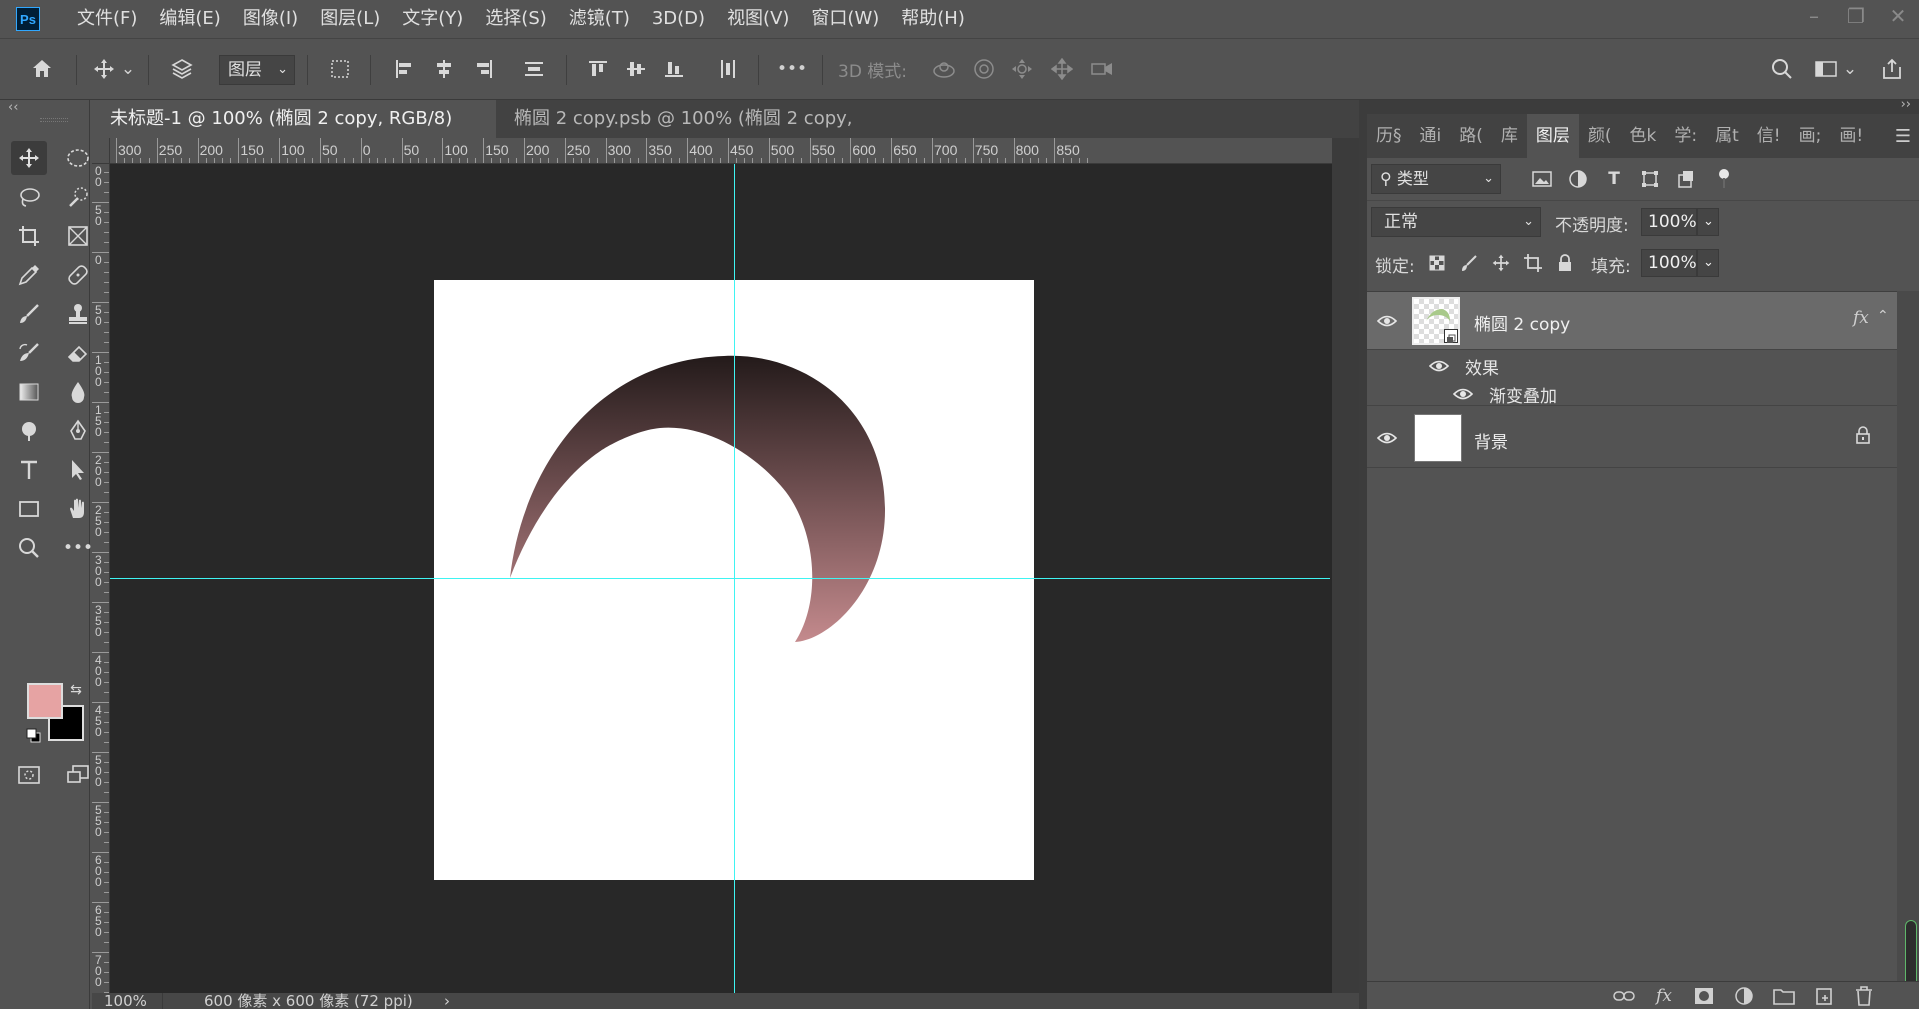 This screenshot has width=1919, height=1009. Describe the element at coordinates (1439, 366) in the screenshot. I see `effects-visibility-eye-icon` at that location.